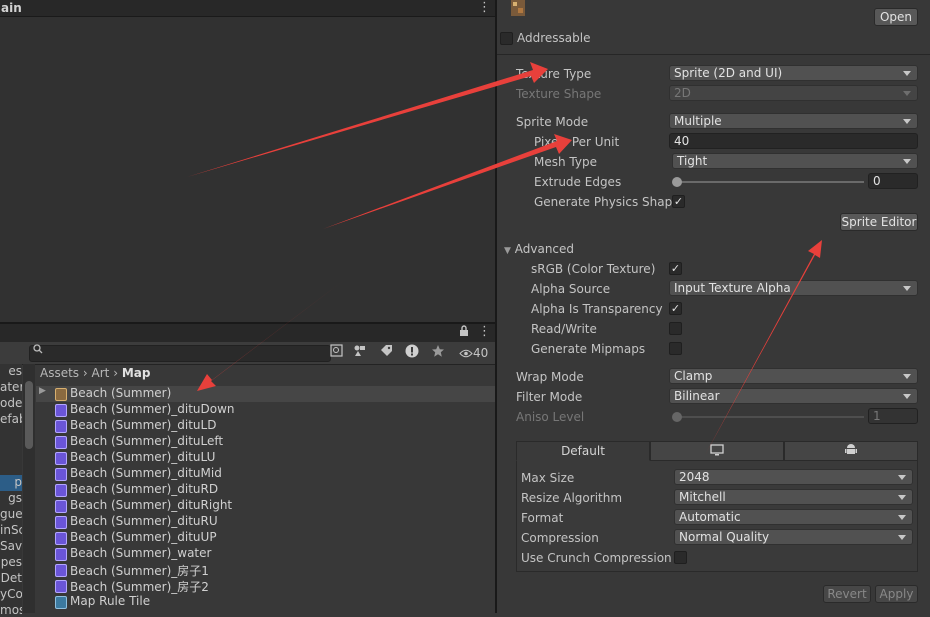 This screenshot has height=617, width=930. I want to click on texture-shape-dropdown: 2D, so click(793, 93).